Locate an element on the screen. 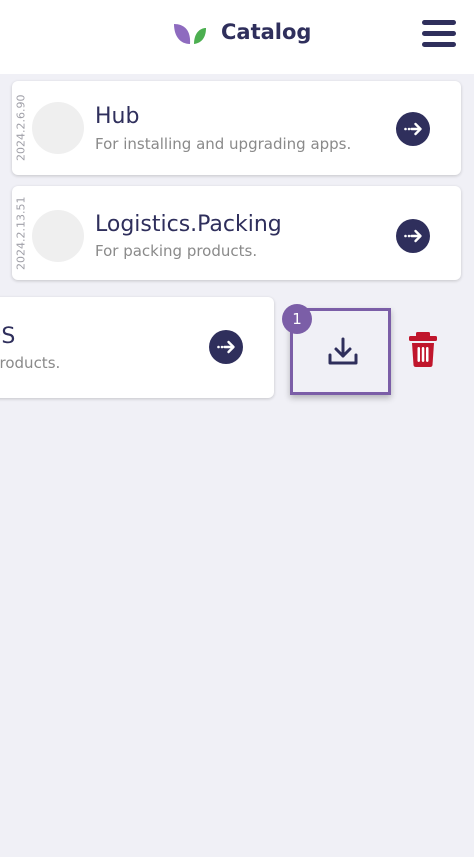  app-description: For installing and upgrading apps. is located at coordinates (223, 144).